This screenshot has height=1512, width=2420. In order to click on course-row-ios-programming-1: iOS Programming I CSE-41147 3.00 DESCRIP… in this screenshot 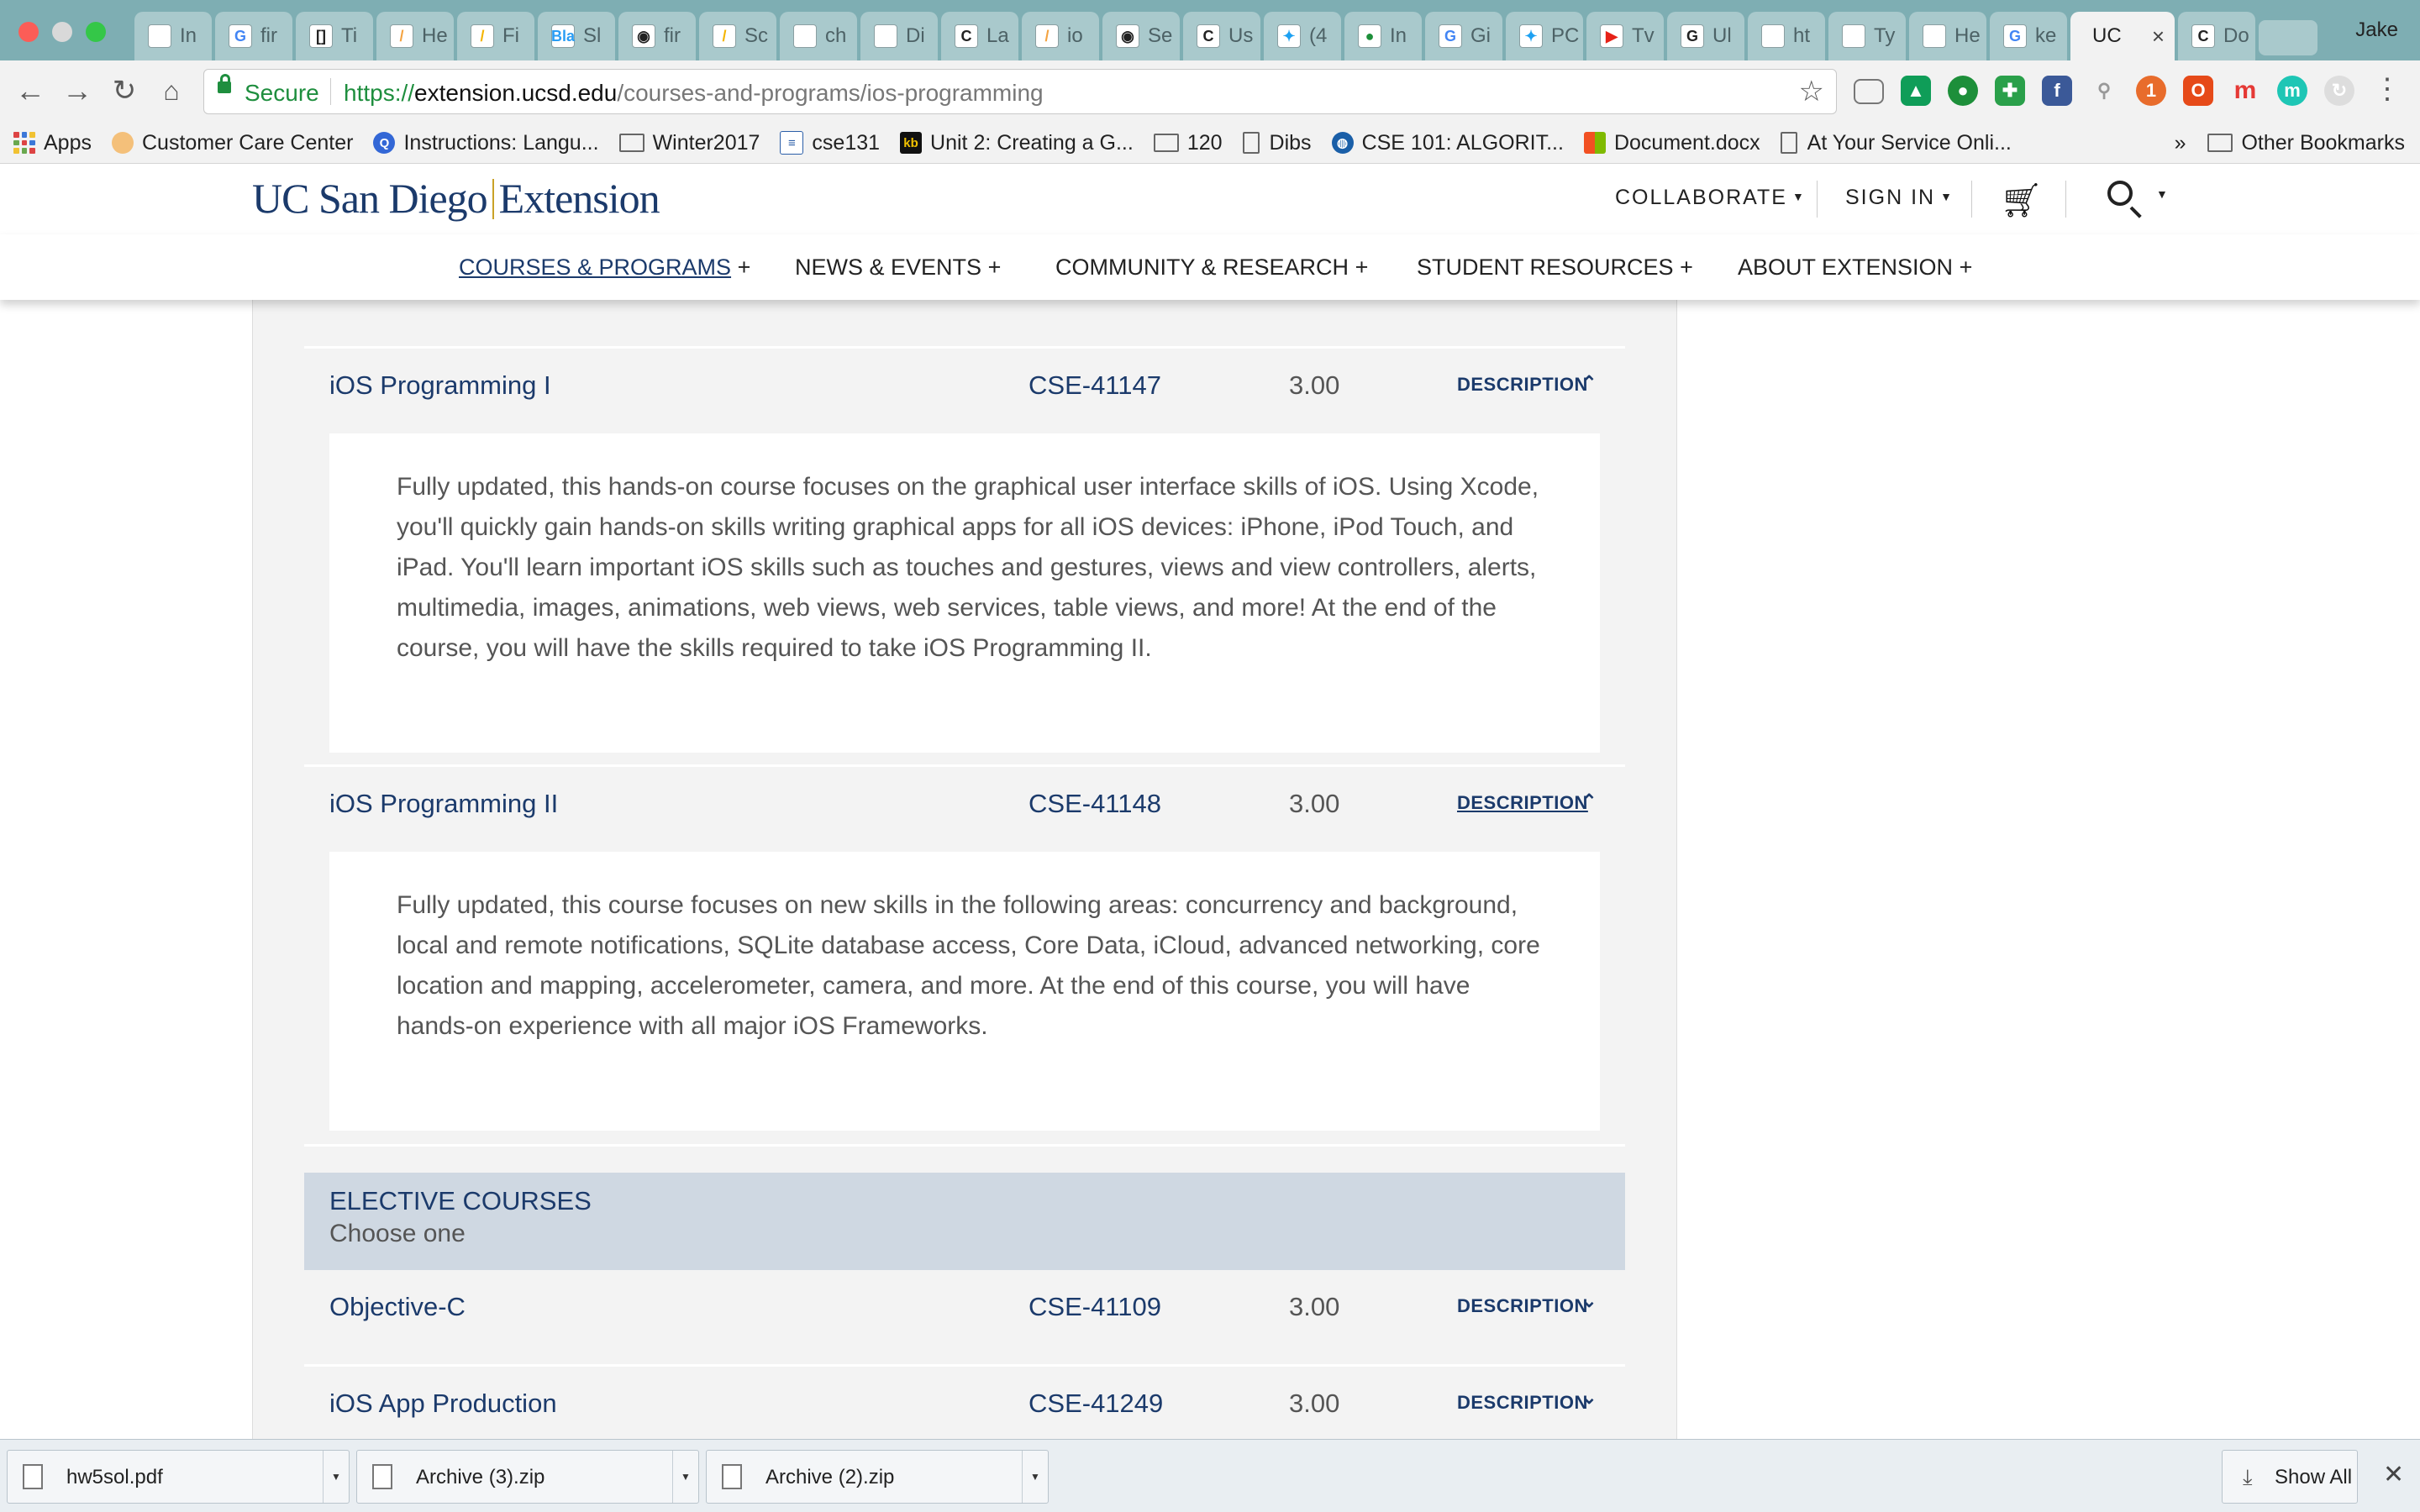, I will do `click(964, 387)`.